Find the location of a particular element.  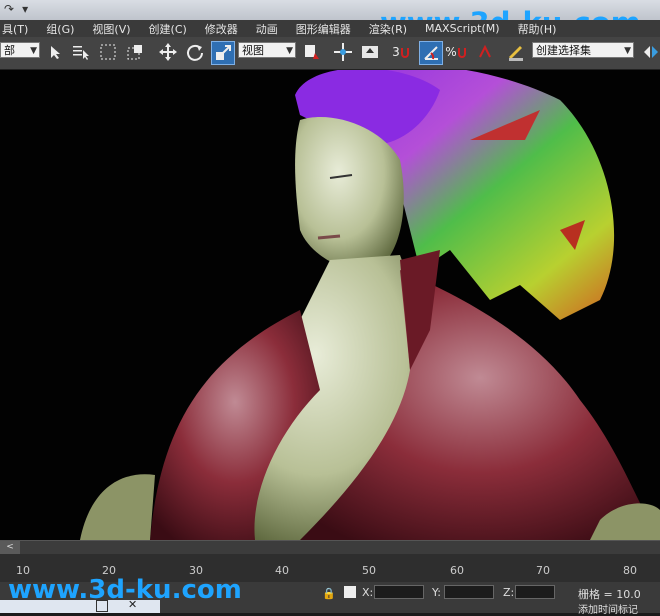

lock-icon: 🔒 is located at coordinates (329, 593).